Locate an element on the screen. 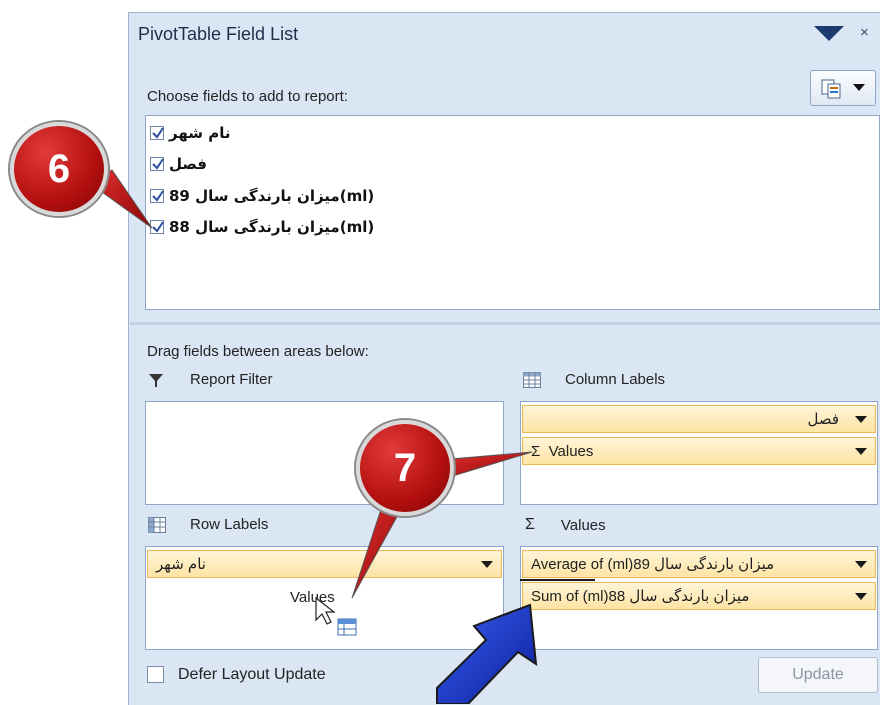 The width and height of the screenshot is (880, 705). callout-badge: 6 is located at coordinates (59, 169).